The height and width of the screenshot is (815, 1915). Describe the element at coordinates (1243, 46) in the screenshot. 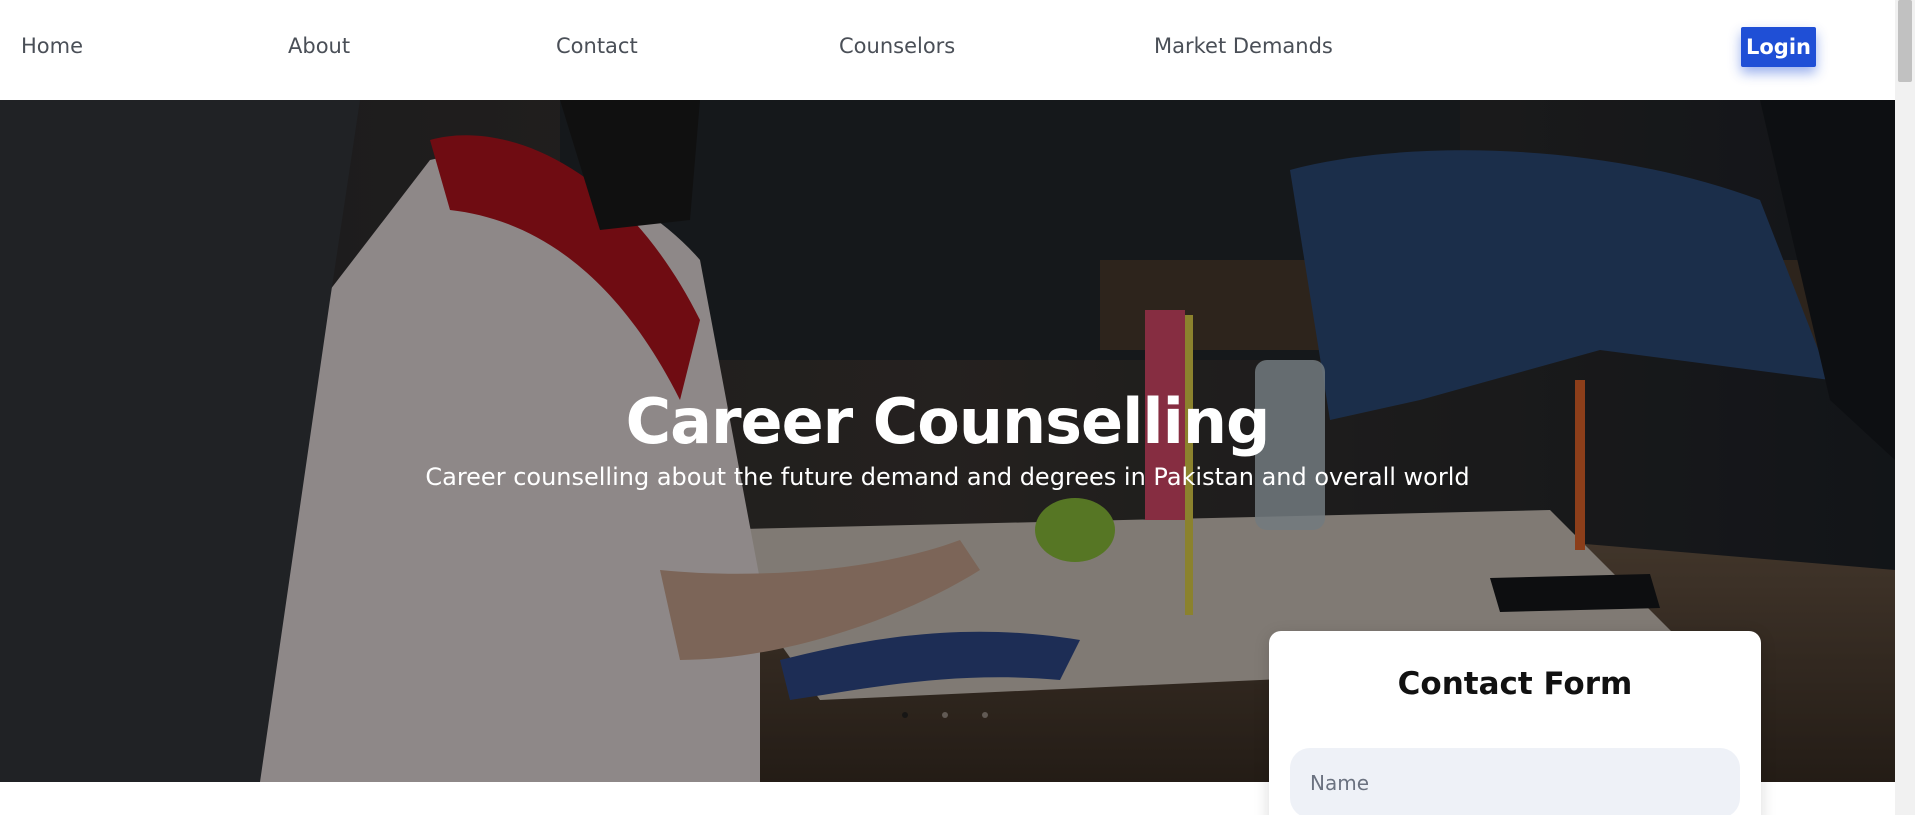

I see `nav-market-demands-link: Market Demands` at that location.